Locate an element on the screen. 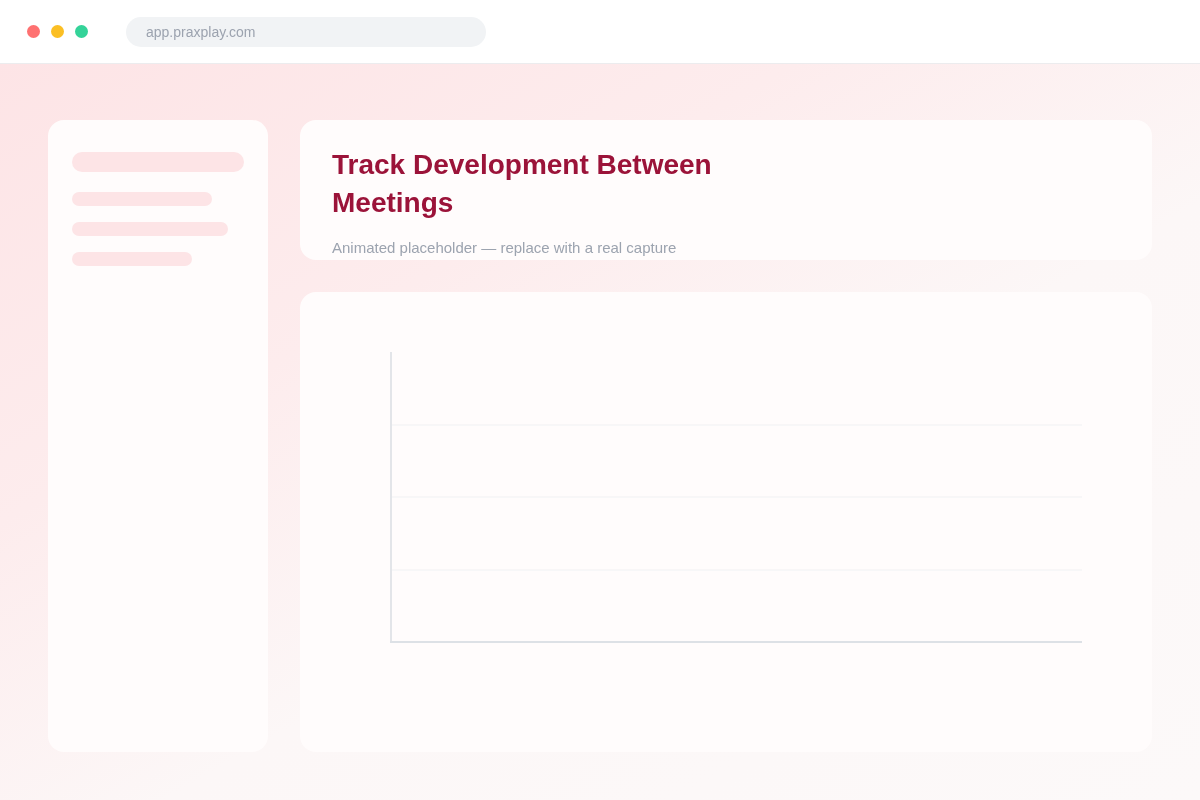  page-subtitle: Animated placeholder — replace with a real capture is located at coordinates (504, 248).